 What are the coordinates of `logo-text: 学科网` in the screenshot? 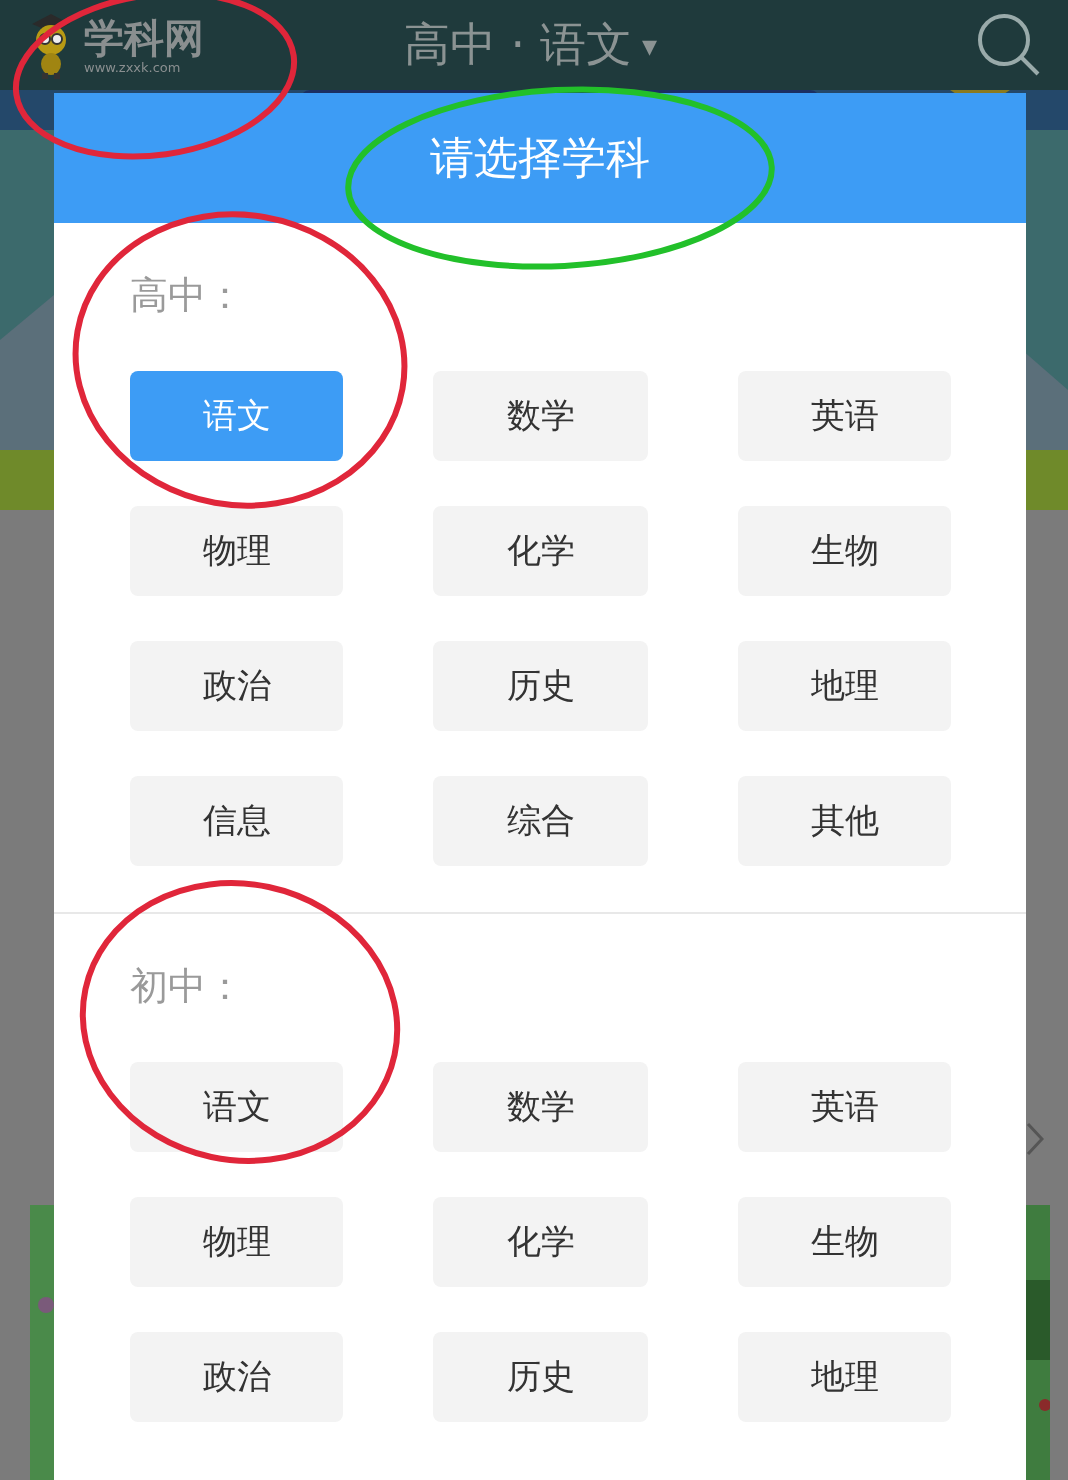 It's located at (144, 37).